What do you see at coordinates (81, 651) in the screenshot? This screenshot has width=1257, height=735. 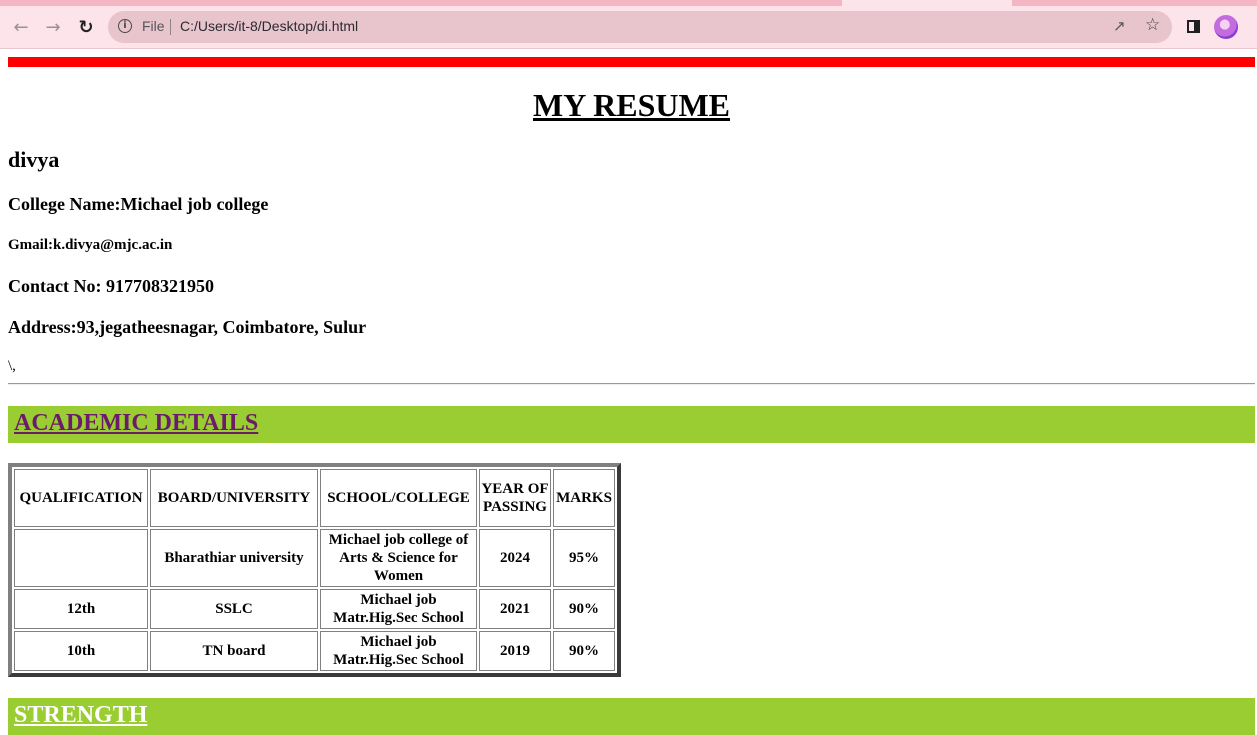 I see `cell-qualification: 10th` at bounding box center [81, 651].